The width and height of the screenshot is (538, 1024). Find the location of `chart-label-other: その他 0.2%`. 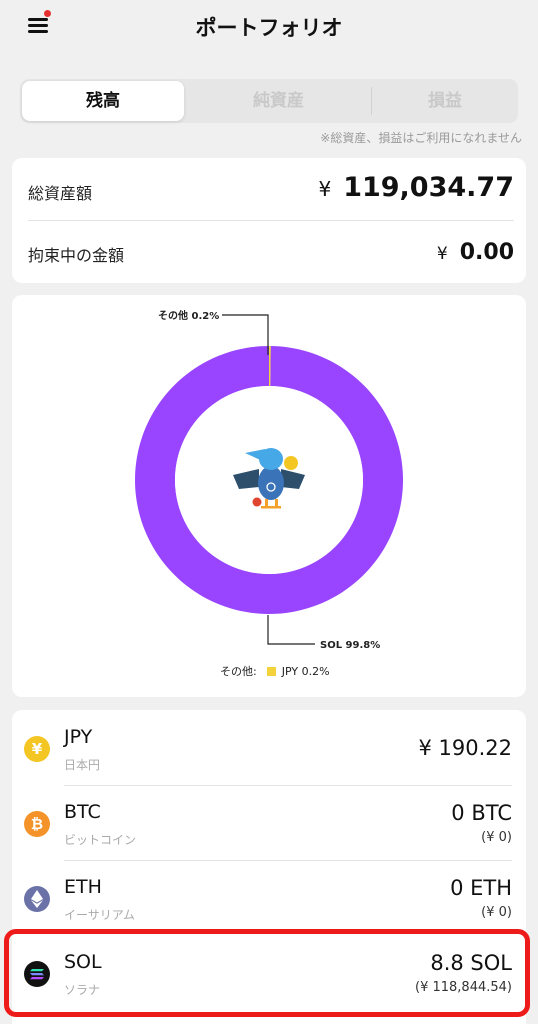

chart-label-other: その他 0.2% is located at coordinates (188, 315).